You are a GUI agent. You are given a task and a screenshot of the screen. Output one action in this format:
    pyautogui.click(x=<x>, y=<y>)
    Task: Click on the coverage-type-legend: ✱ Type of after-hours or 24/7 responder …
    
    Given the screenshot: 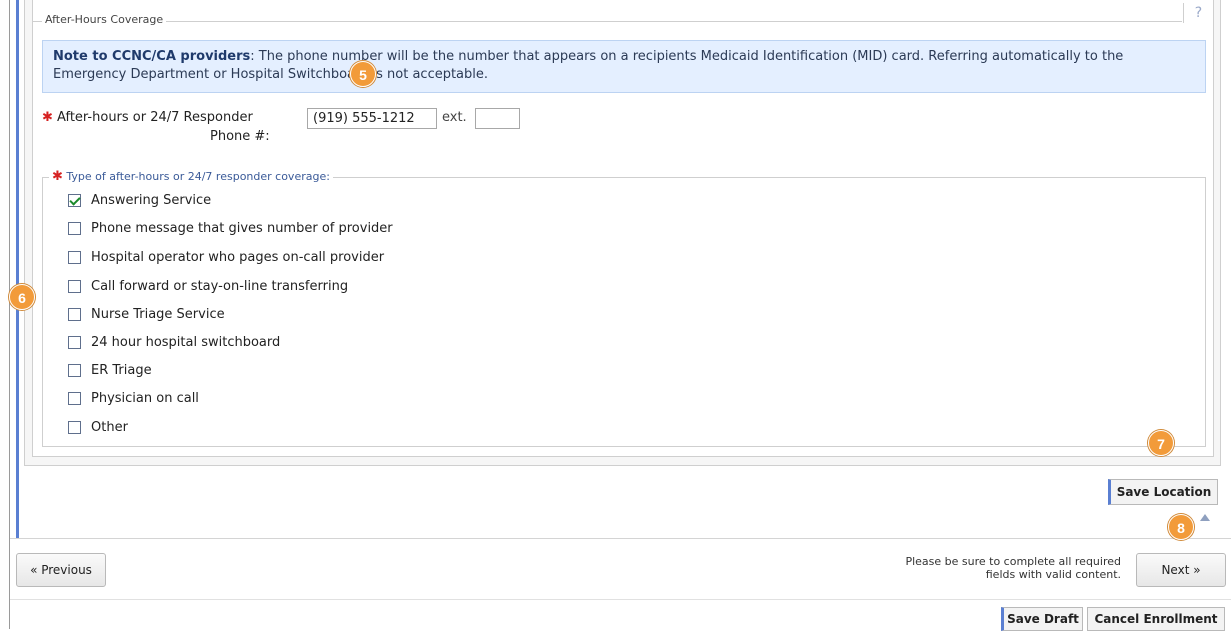 What is the action you would take?
    pyautogui.click(x=191, y=176)
    